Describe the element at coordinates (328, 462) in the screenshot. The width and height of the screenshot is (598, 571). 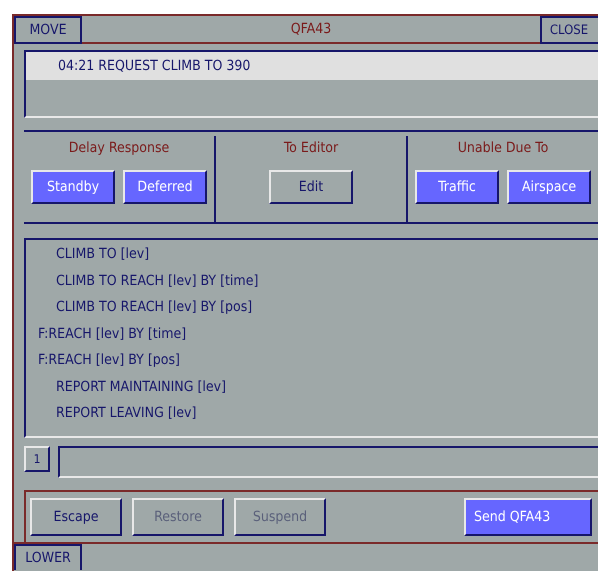
I see `input-field` at that location.